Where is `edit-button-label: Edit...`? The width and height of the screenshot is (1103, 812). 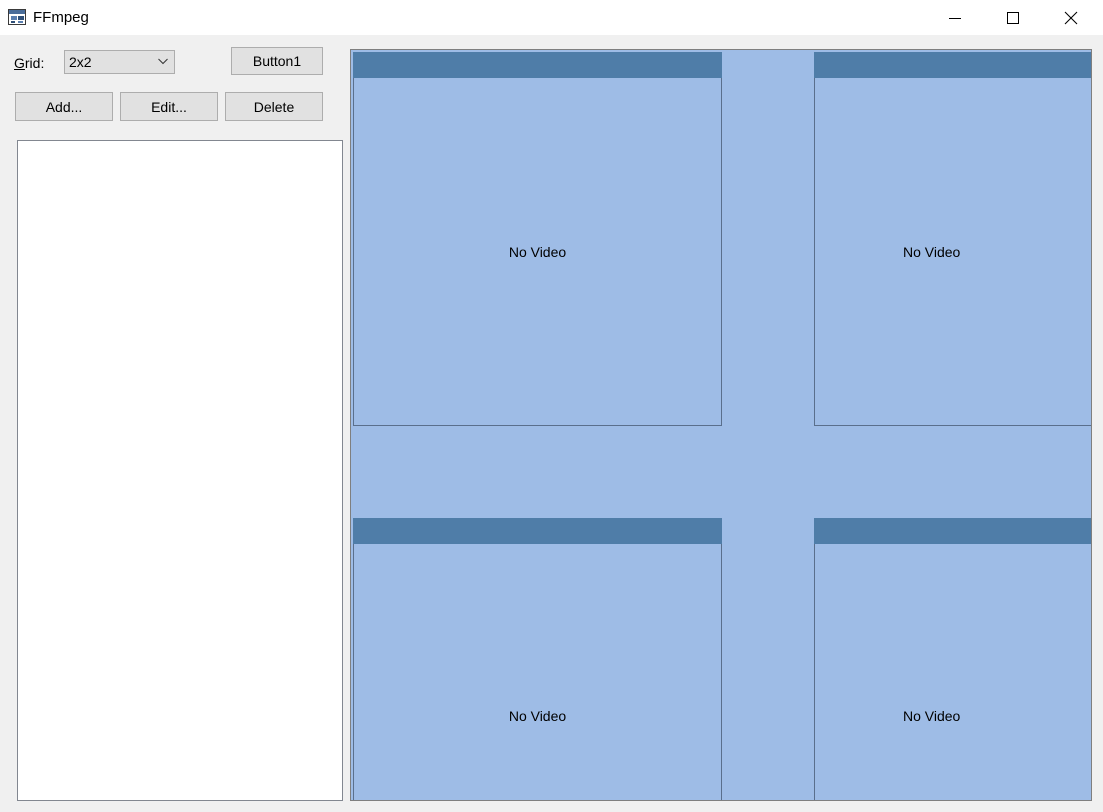 edit-button-label: Edit... is located at coordinates (169, 106).